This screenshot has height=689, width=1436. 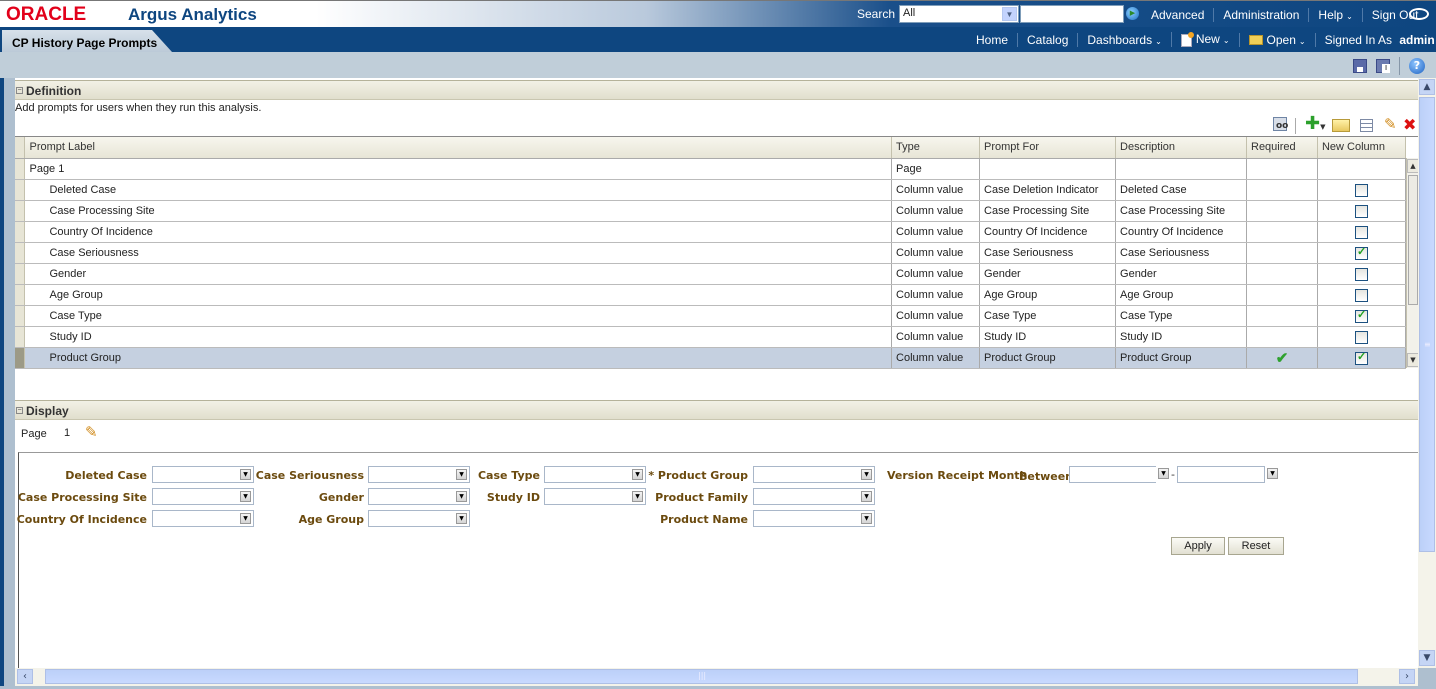 I want to click on page-horizontal-scrollbar: ‹ ||| ›, so click(x=716, y=677).